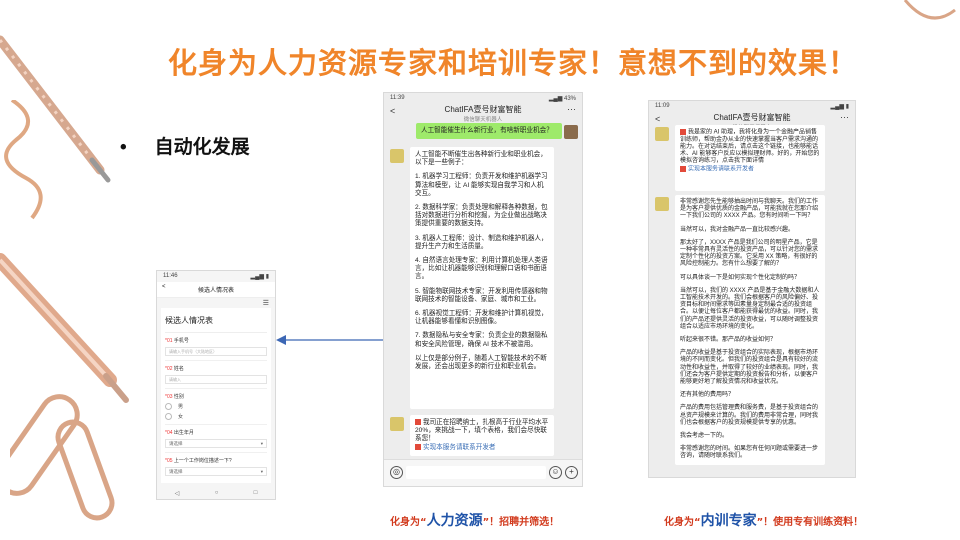 The height and width of the screenshot is (540, 960). I want to click on chat-header: < ChatIFA壹号财富智能 微信聊天机器人 ···, so click(483, 113).